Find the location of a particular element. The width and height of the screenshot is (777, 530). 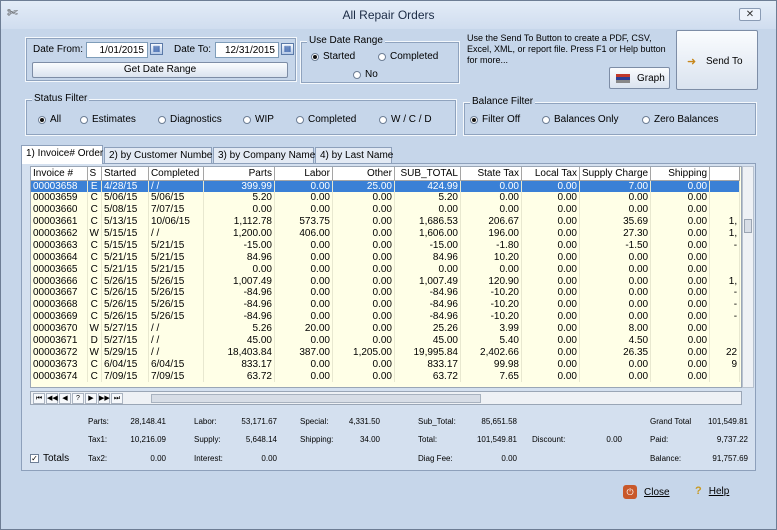

last-record-button: ⏭ is located at coordinates (117, 398).